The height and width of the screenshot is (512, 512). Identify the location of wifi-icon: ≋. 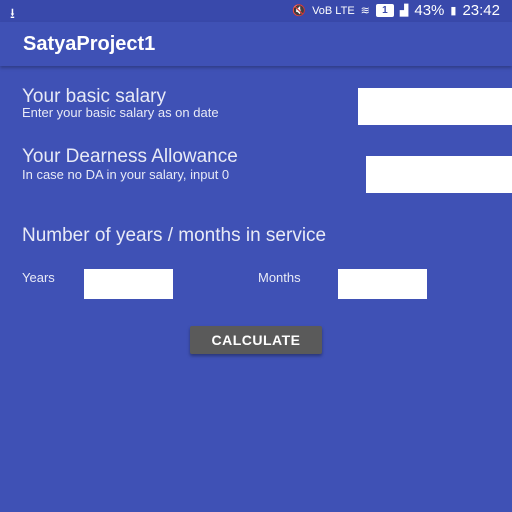
(365, 10).